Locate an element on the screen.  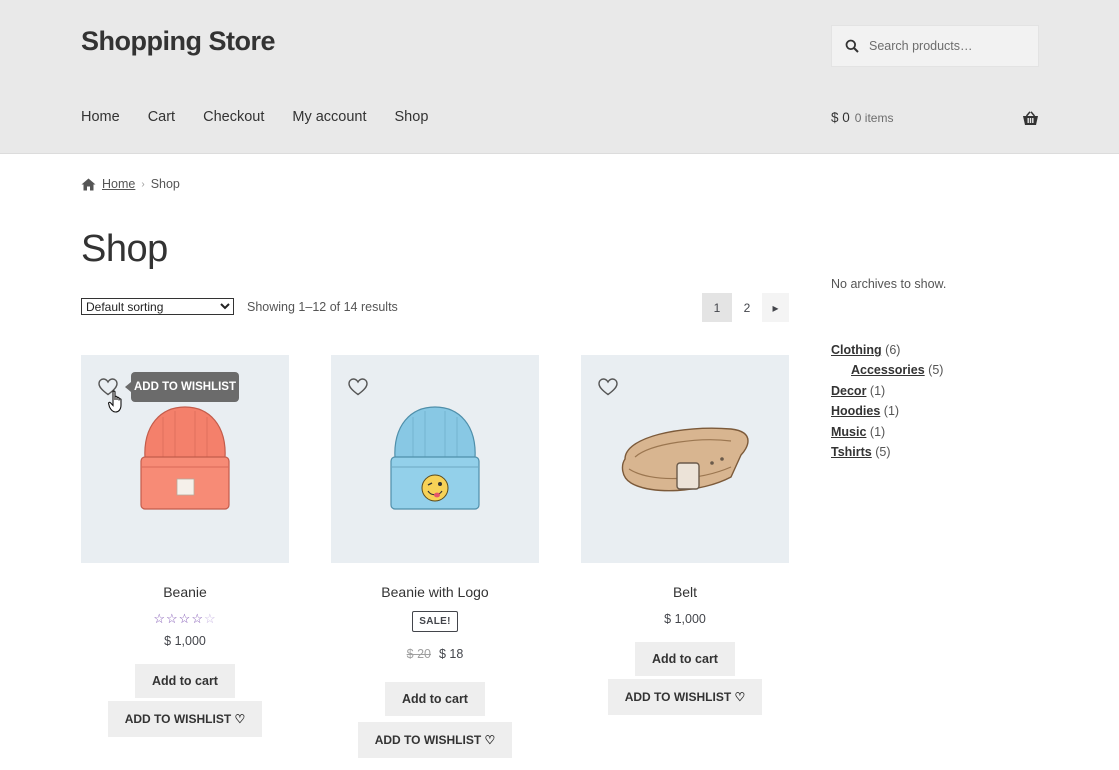
basket-icon is located at coordinates (1030, 118).